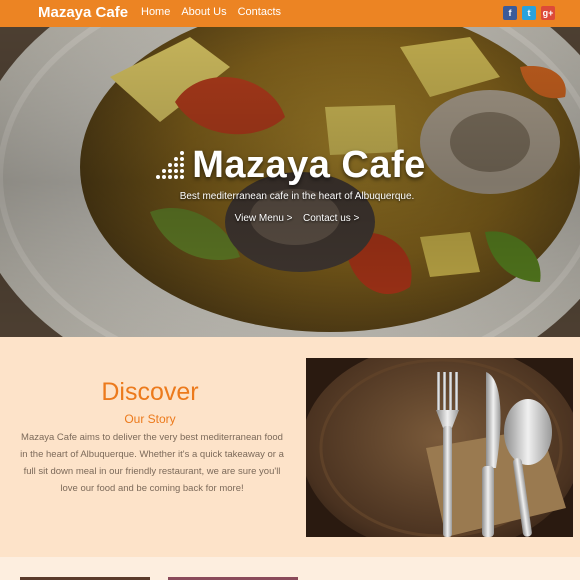 The width and height of the screenshot is (580, 580). What do you see at coordinates (548, 13) in the screenshot?
I see `google-plus-icon: g+` at bounding box center [548, 13].